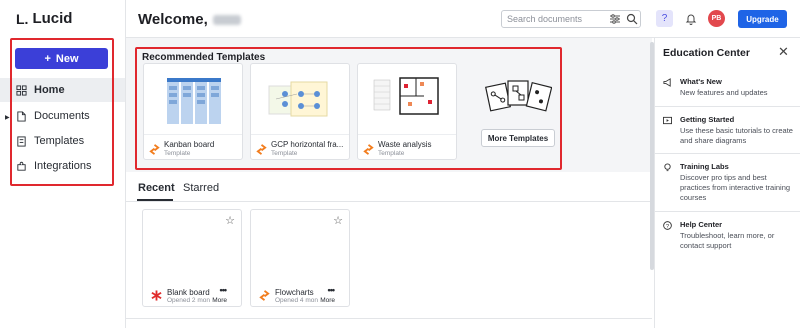  What do you see at coordinates (632, 19) in the screenshot?
I see `search-icon` at bounding box center [632, 19].